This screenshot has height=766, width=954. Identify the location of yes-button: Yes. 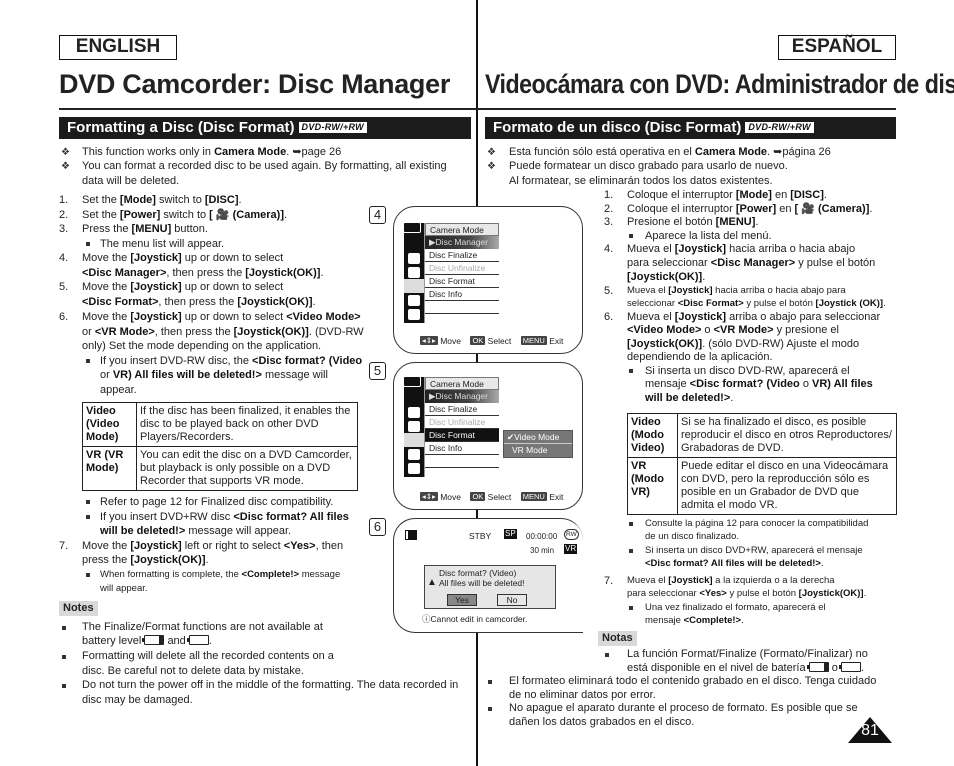
(462, 600).